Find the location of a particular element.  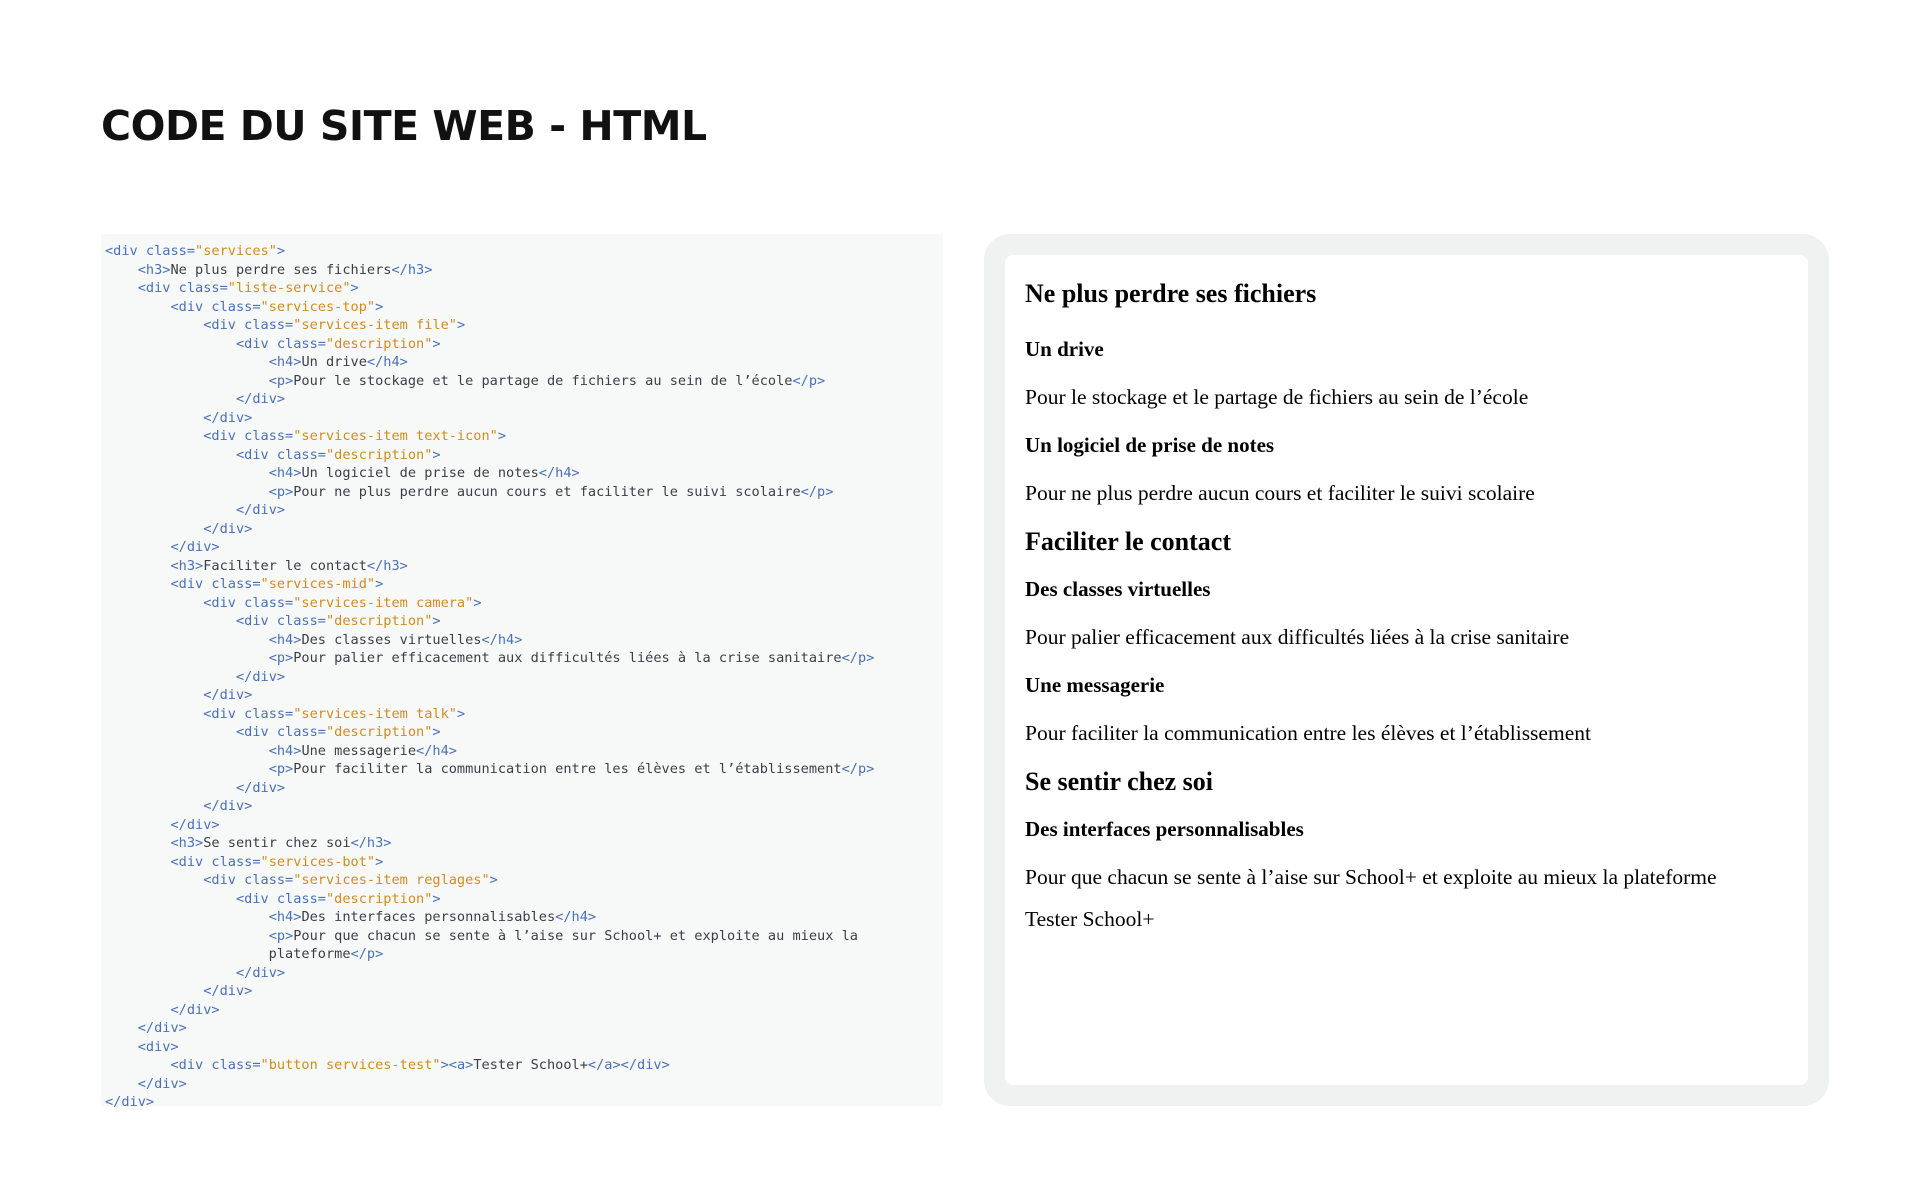

code-line: <h3>Faciliter le contact</h3> is located at coordinates (524, 566).